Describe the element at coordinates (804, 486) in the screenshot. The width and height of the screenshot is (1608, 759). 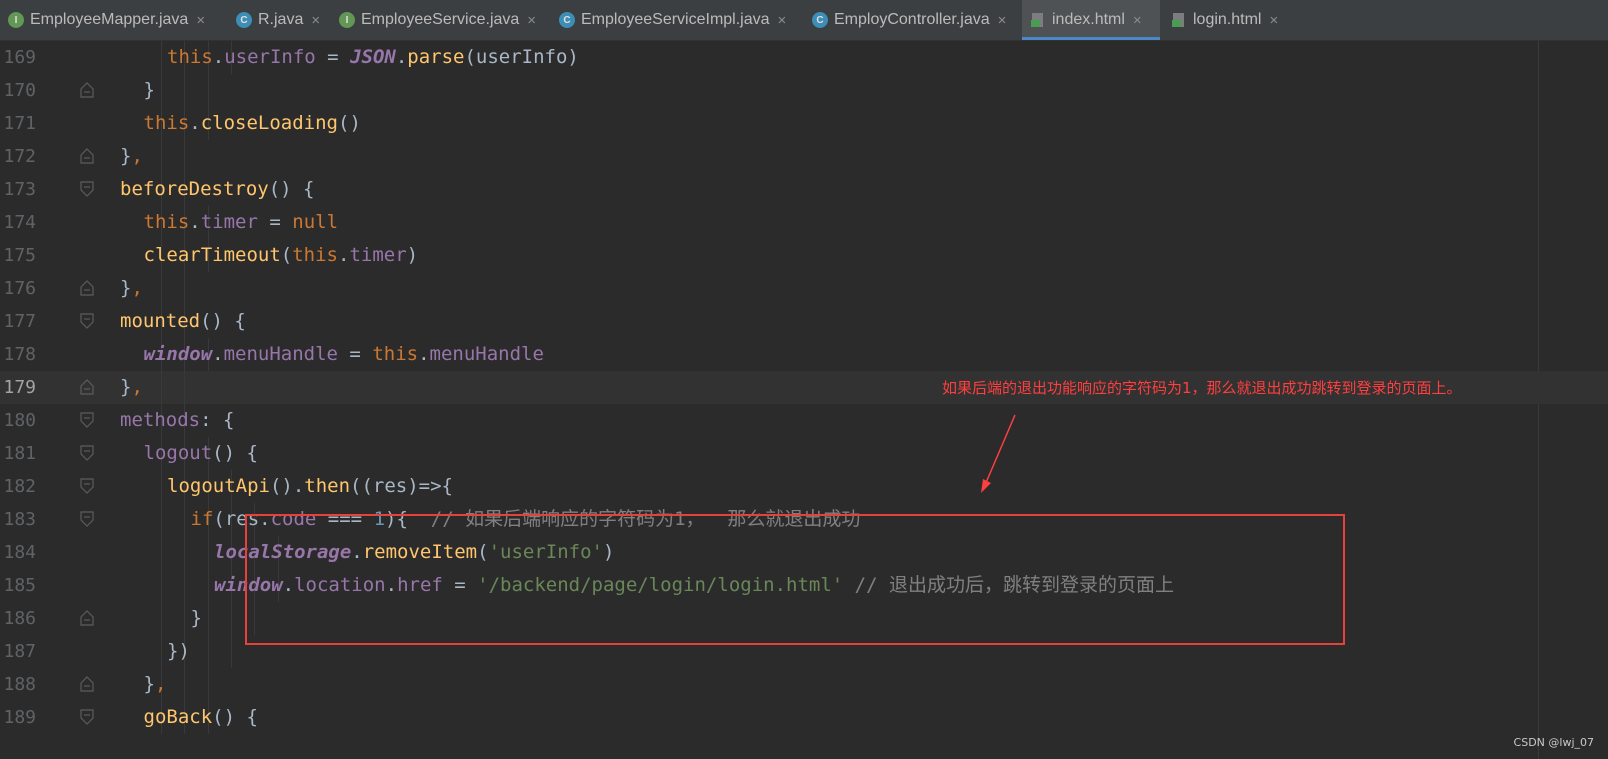
I see `code-line: 182 logoutApi().then((res)=>{` at that location.